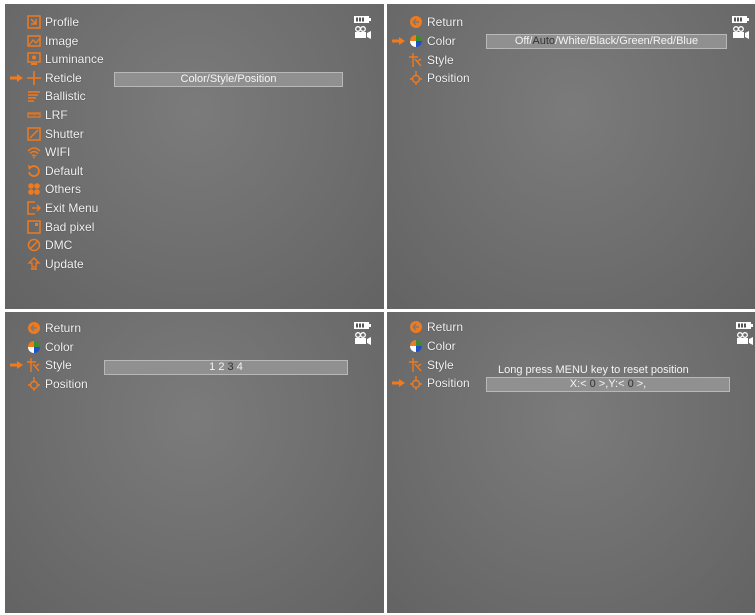  I want to click on color-options-bar: Off/Auto/White/Black/Green/Red/Blue, so click(606, 41).